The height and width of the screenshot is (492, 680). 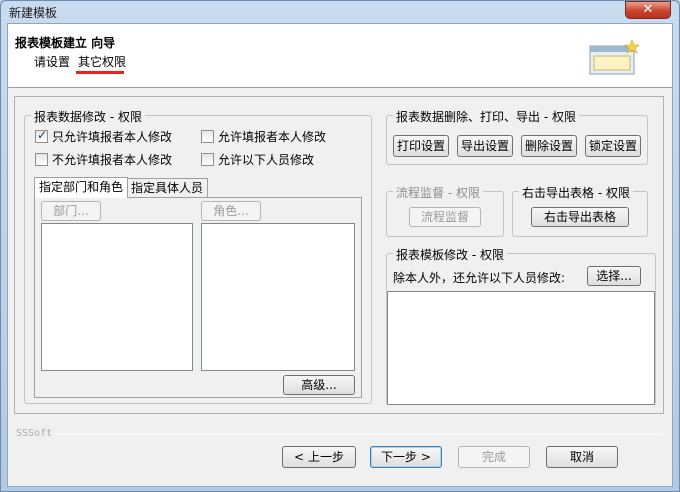 I want to click on lock-settings-button: 锁定设置, so click(x=613, y=146).